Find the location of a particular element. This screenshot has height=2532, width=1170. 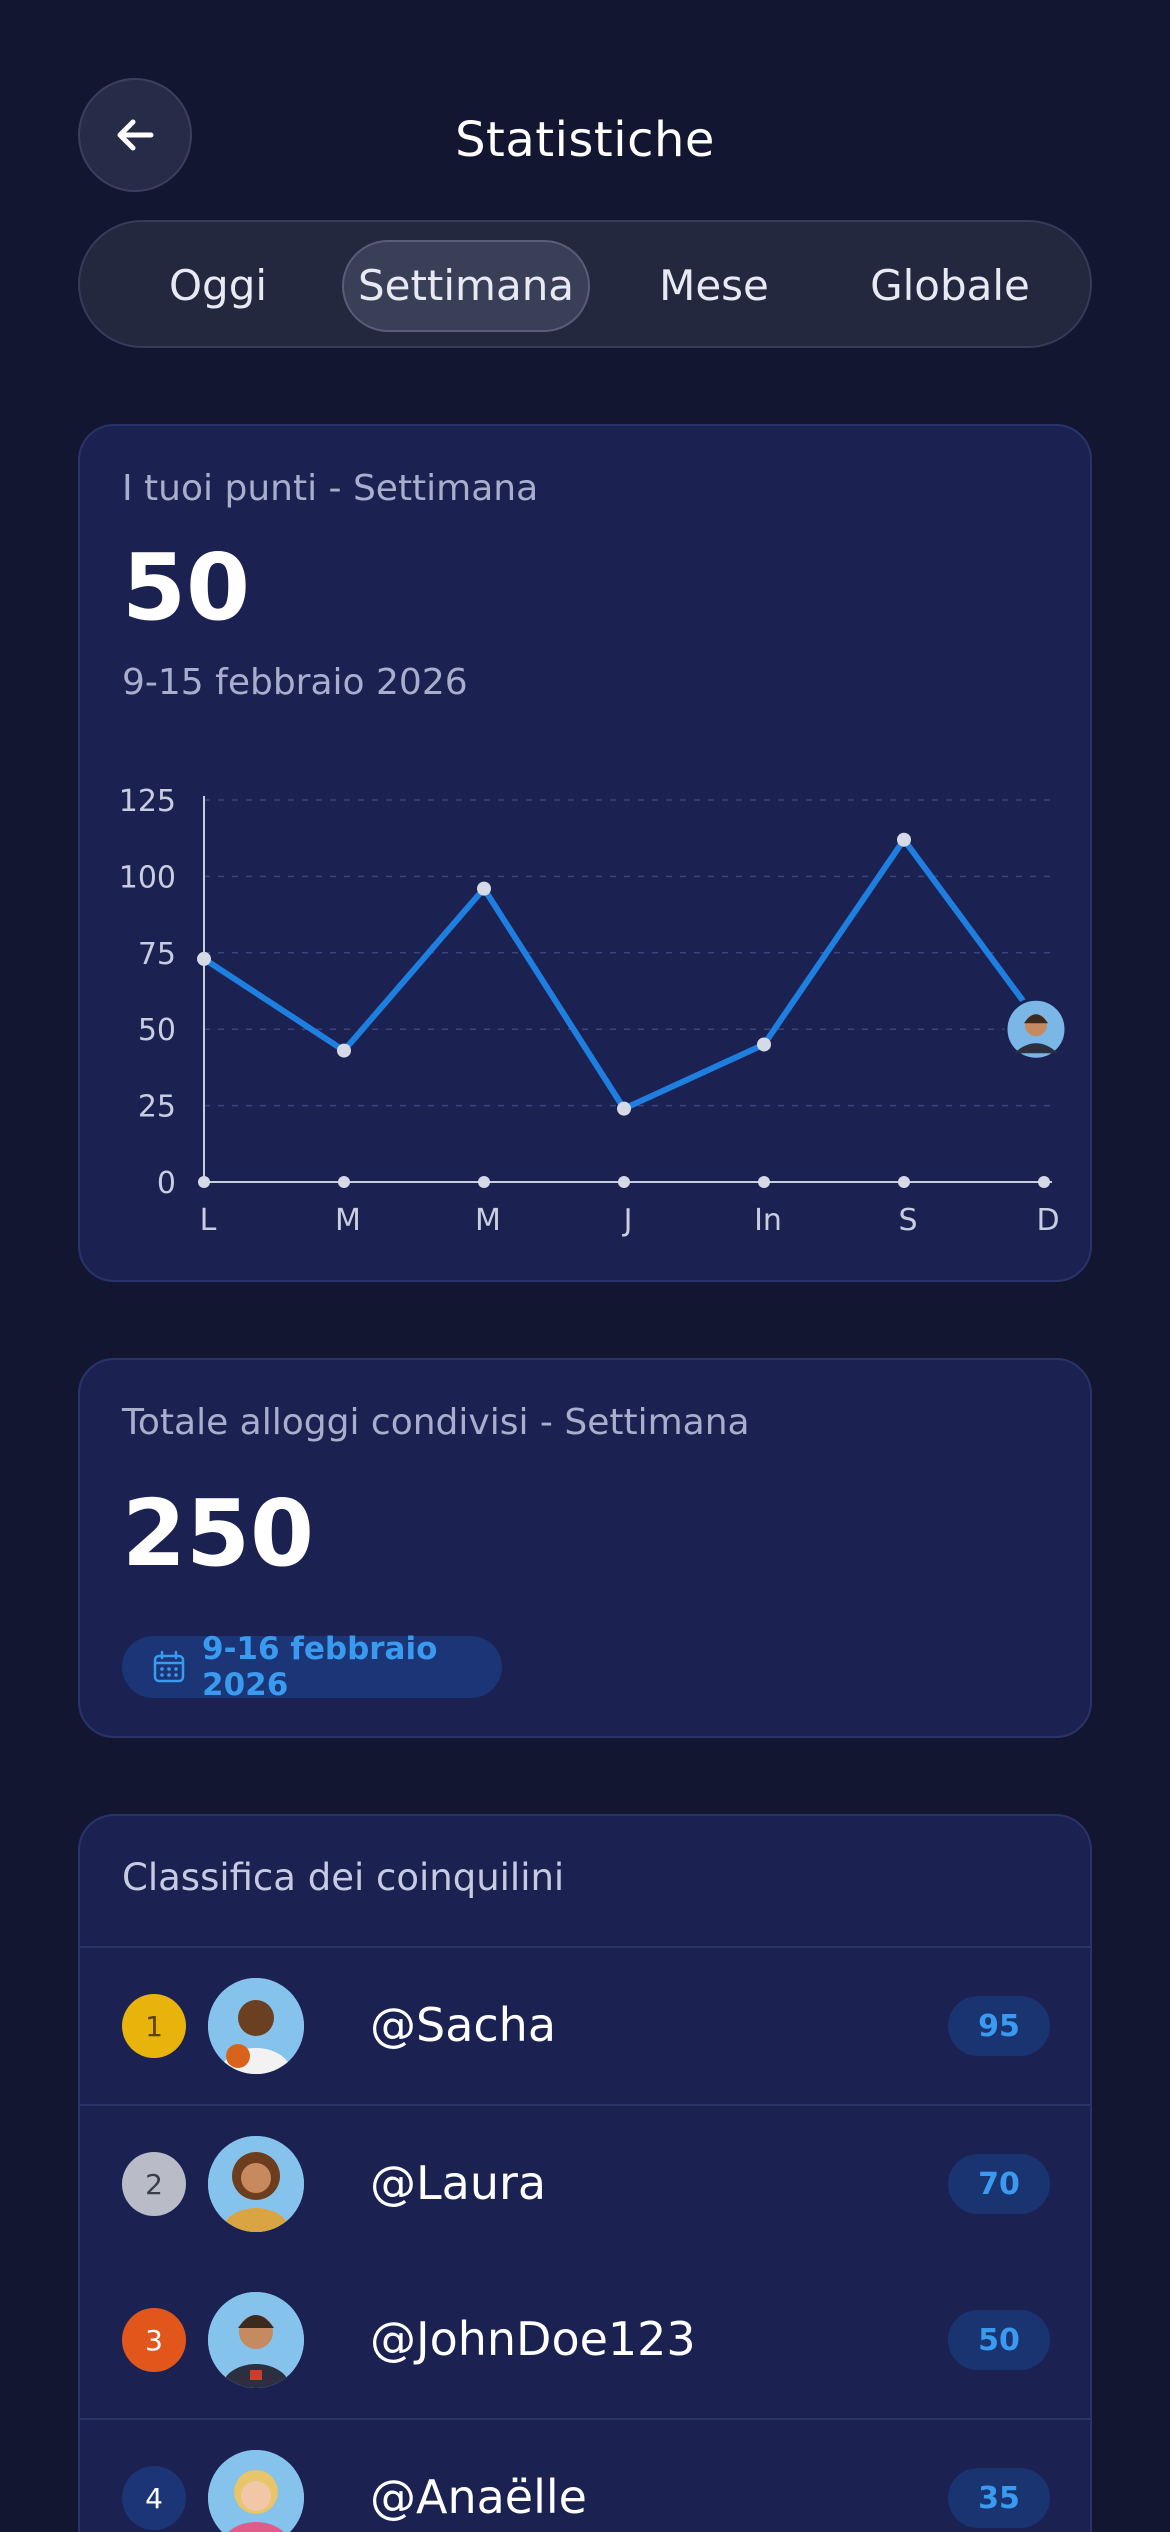

tab-mese: Mese is located at coordinates (714, 286).